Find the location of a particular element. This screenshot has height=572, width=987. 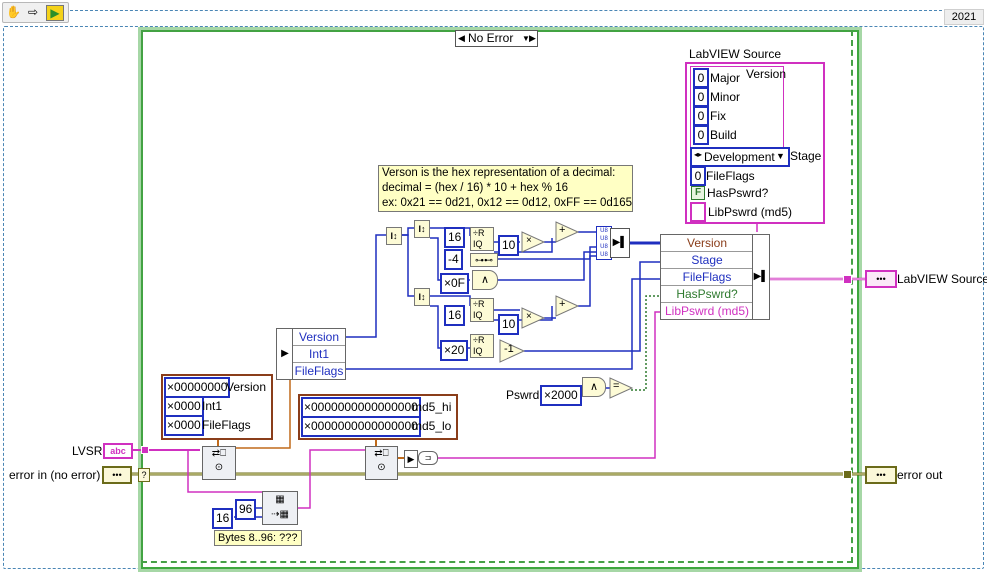

error-out-tunnel is located at coordinates (847, 474).